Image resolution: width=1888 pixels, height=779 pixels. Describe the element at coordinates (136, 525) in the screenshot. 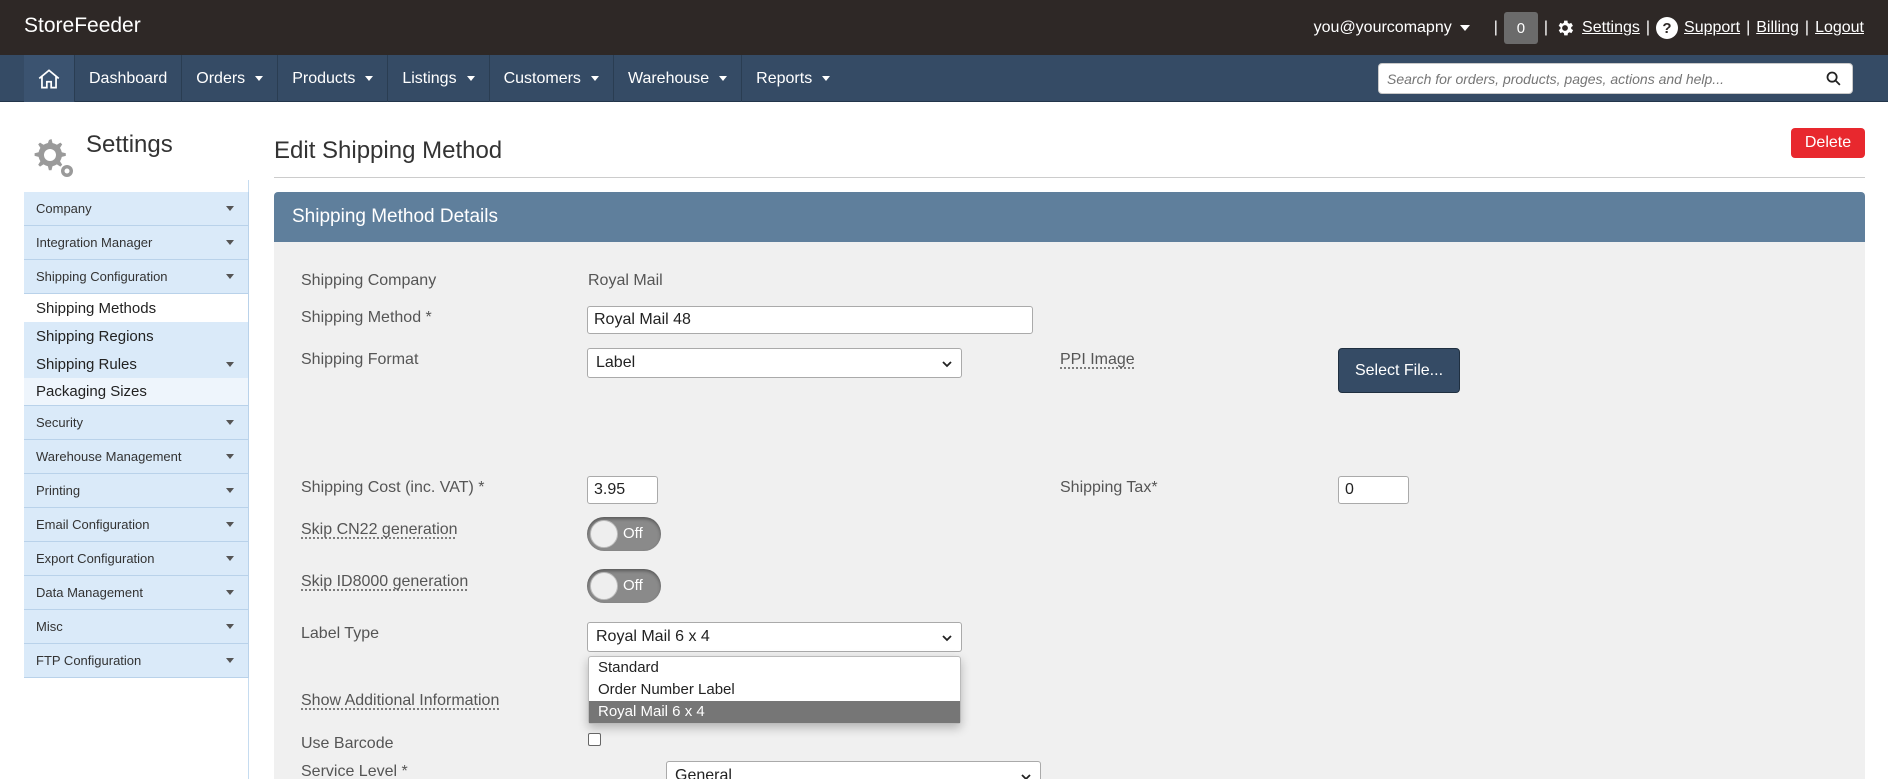

I see `sidebar-item-email-configuration: Email Configuration` at that location.